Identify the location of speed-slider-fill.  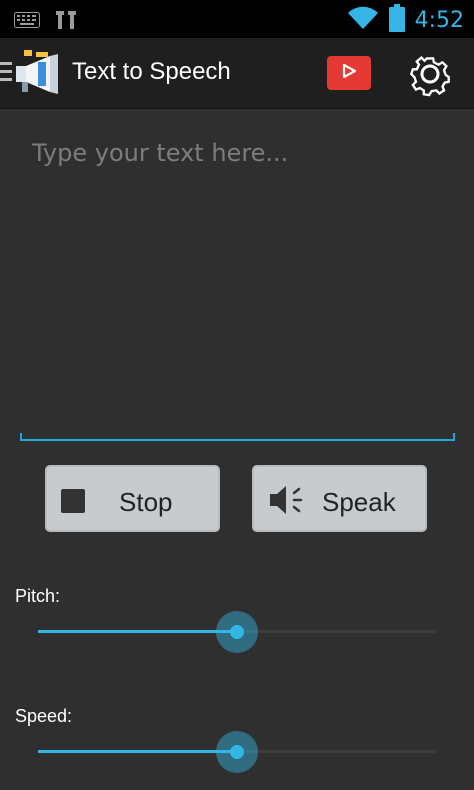
(137, 751).